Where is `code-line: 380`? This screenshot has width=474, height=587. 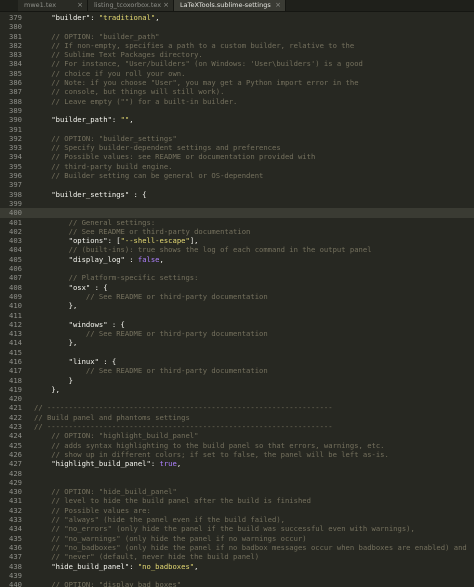 code-line: 380 is located at coordinates (237, 26).